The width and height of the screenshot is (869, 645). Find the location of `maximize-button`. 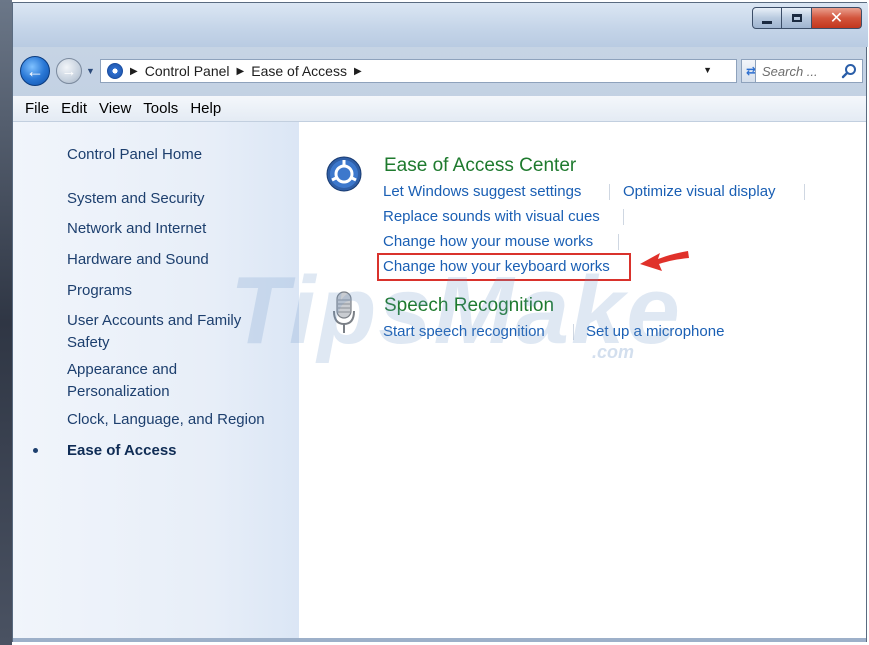

maximize-button is located at coordinates (797, 18).